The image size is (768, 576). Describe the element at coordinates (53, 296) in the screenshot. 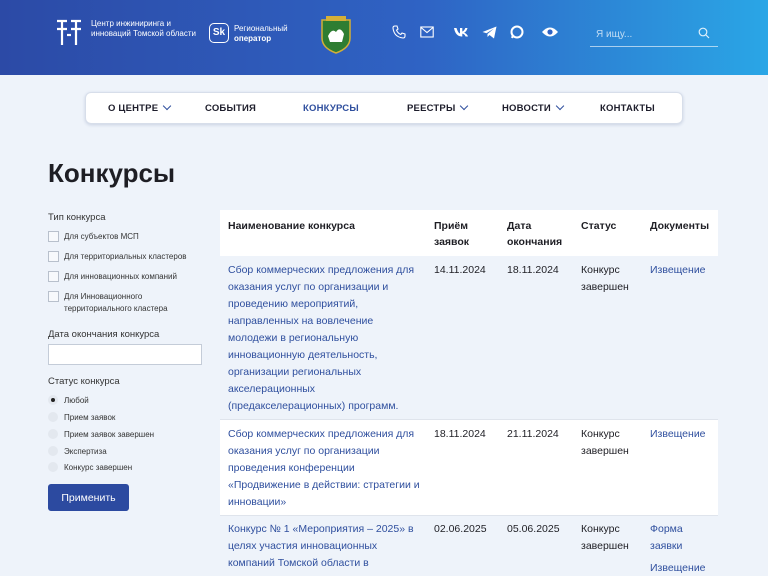

I see `type-checkbox-innov-cluster` at that location.